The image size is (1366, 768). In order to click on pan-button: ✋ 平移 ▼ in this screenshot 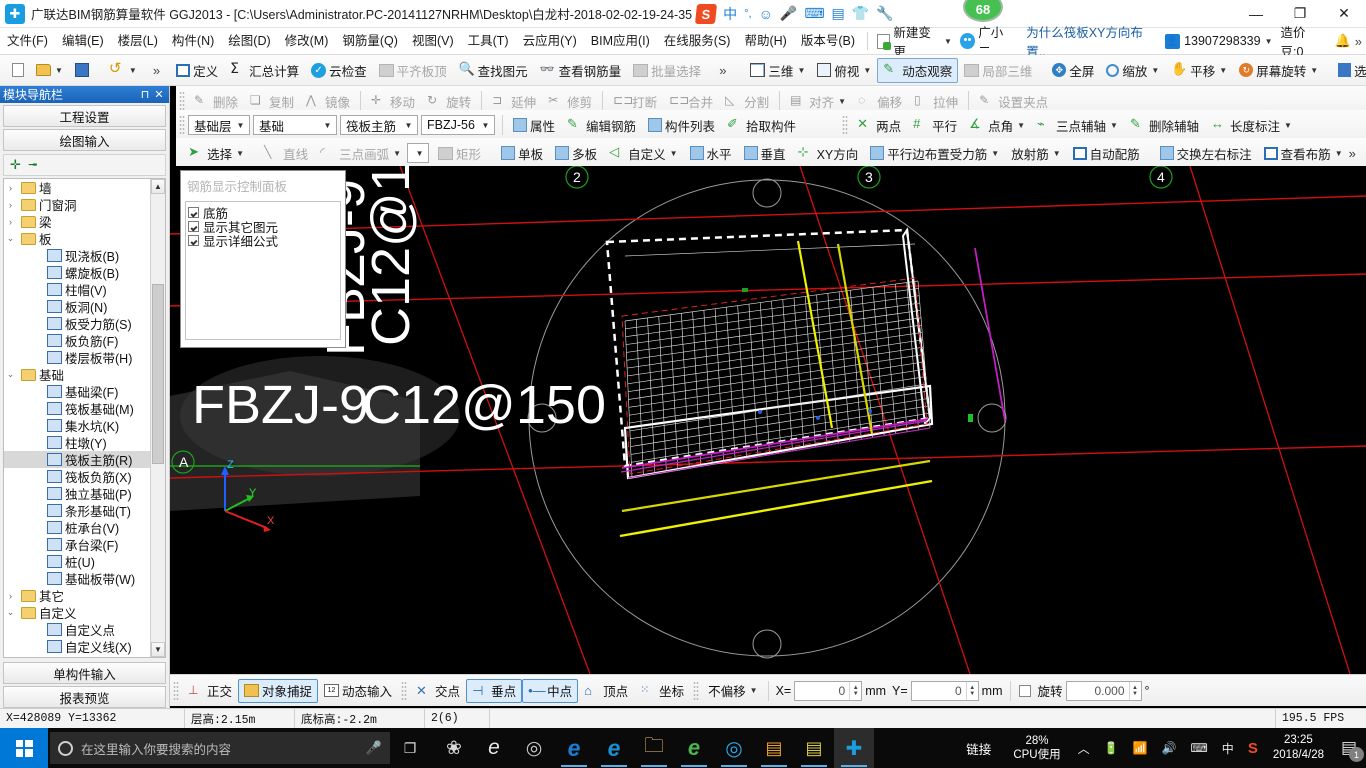, I will do `click(1199, 70)`.